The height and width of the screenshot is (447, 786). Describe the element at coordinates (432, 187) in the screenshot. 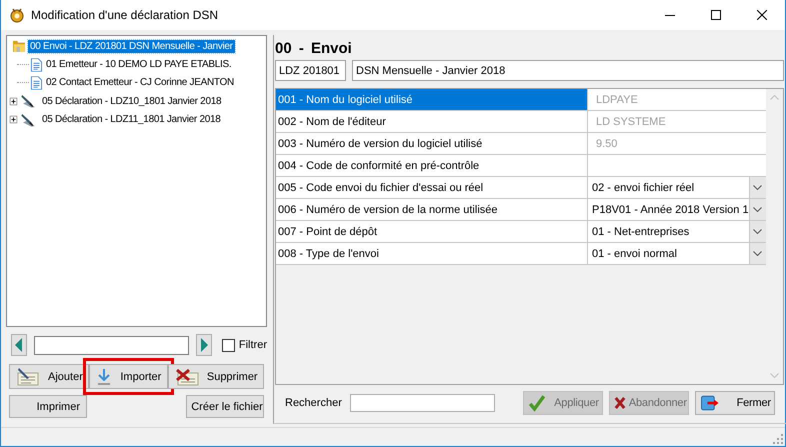

I see `field-label: 005 - Code envoi du fichier d'essai ou réel` at that location.